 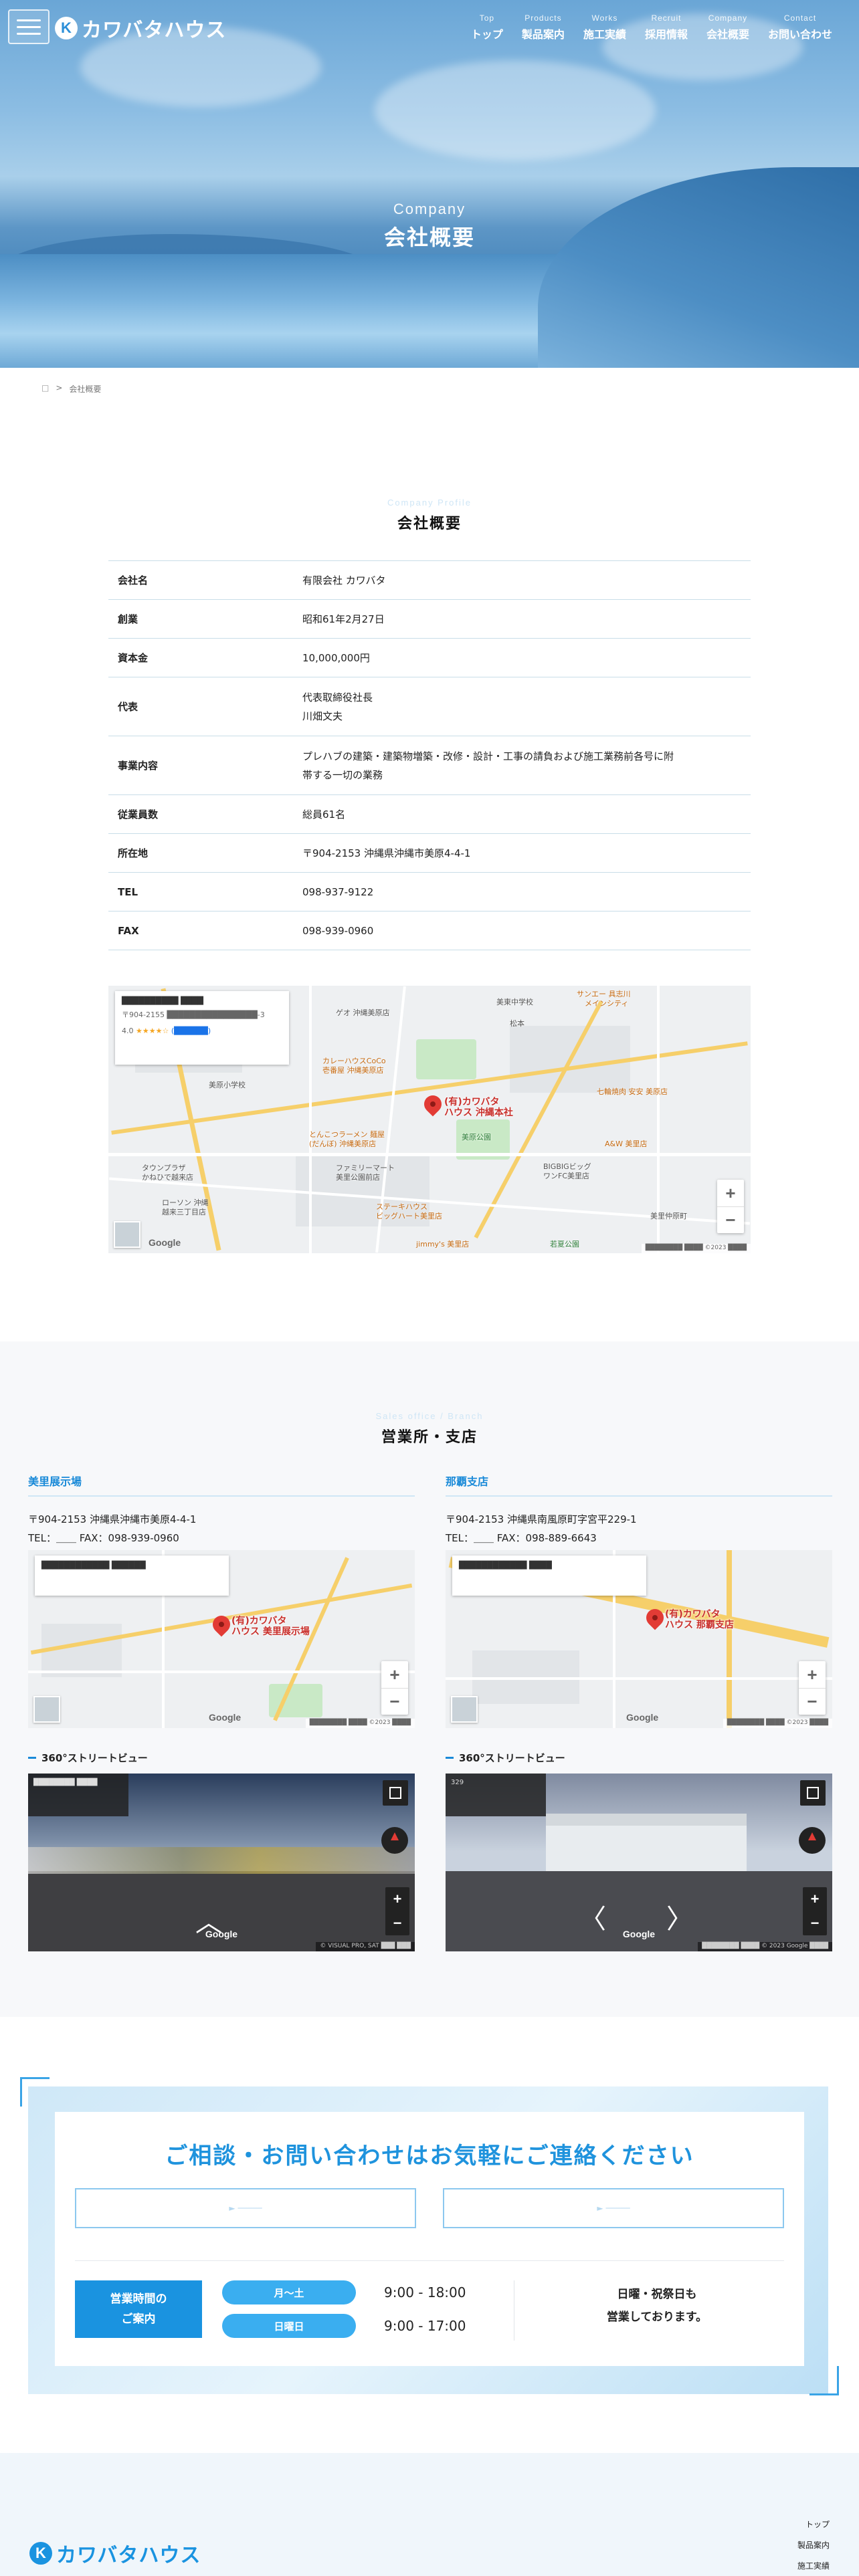 What do you see at coordinates (429, 503) in the screenshot?
I see `profile-heading-en: Company Profile` at bounding box center [429, 503].